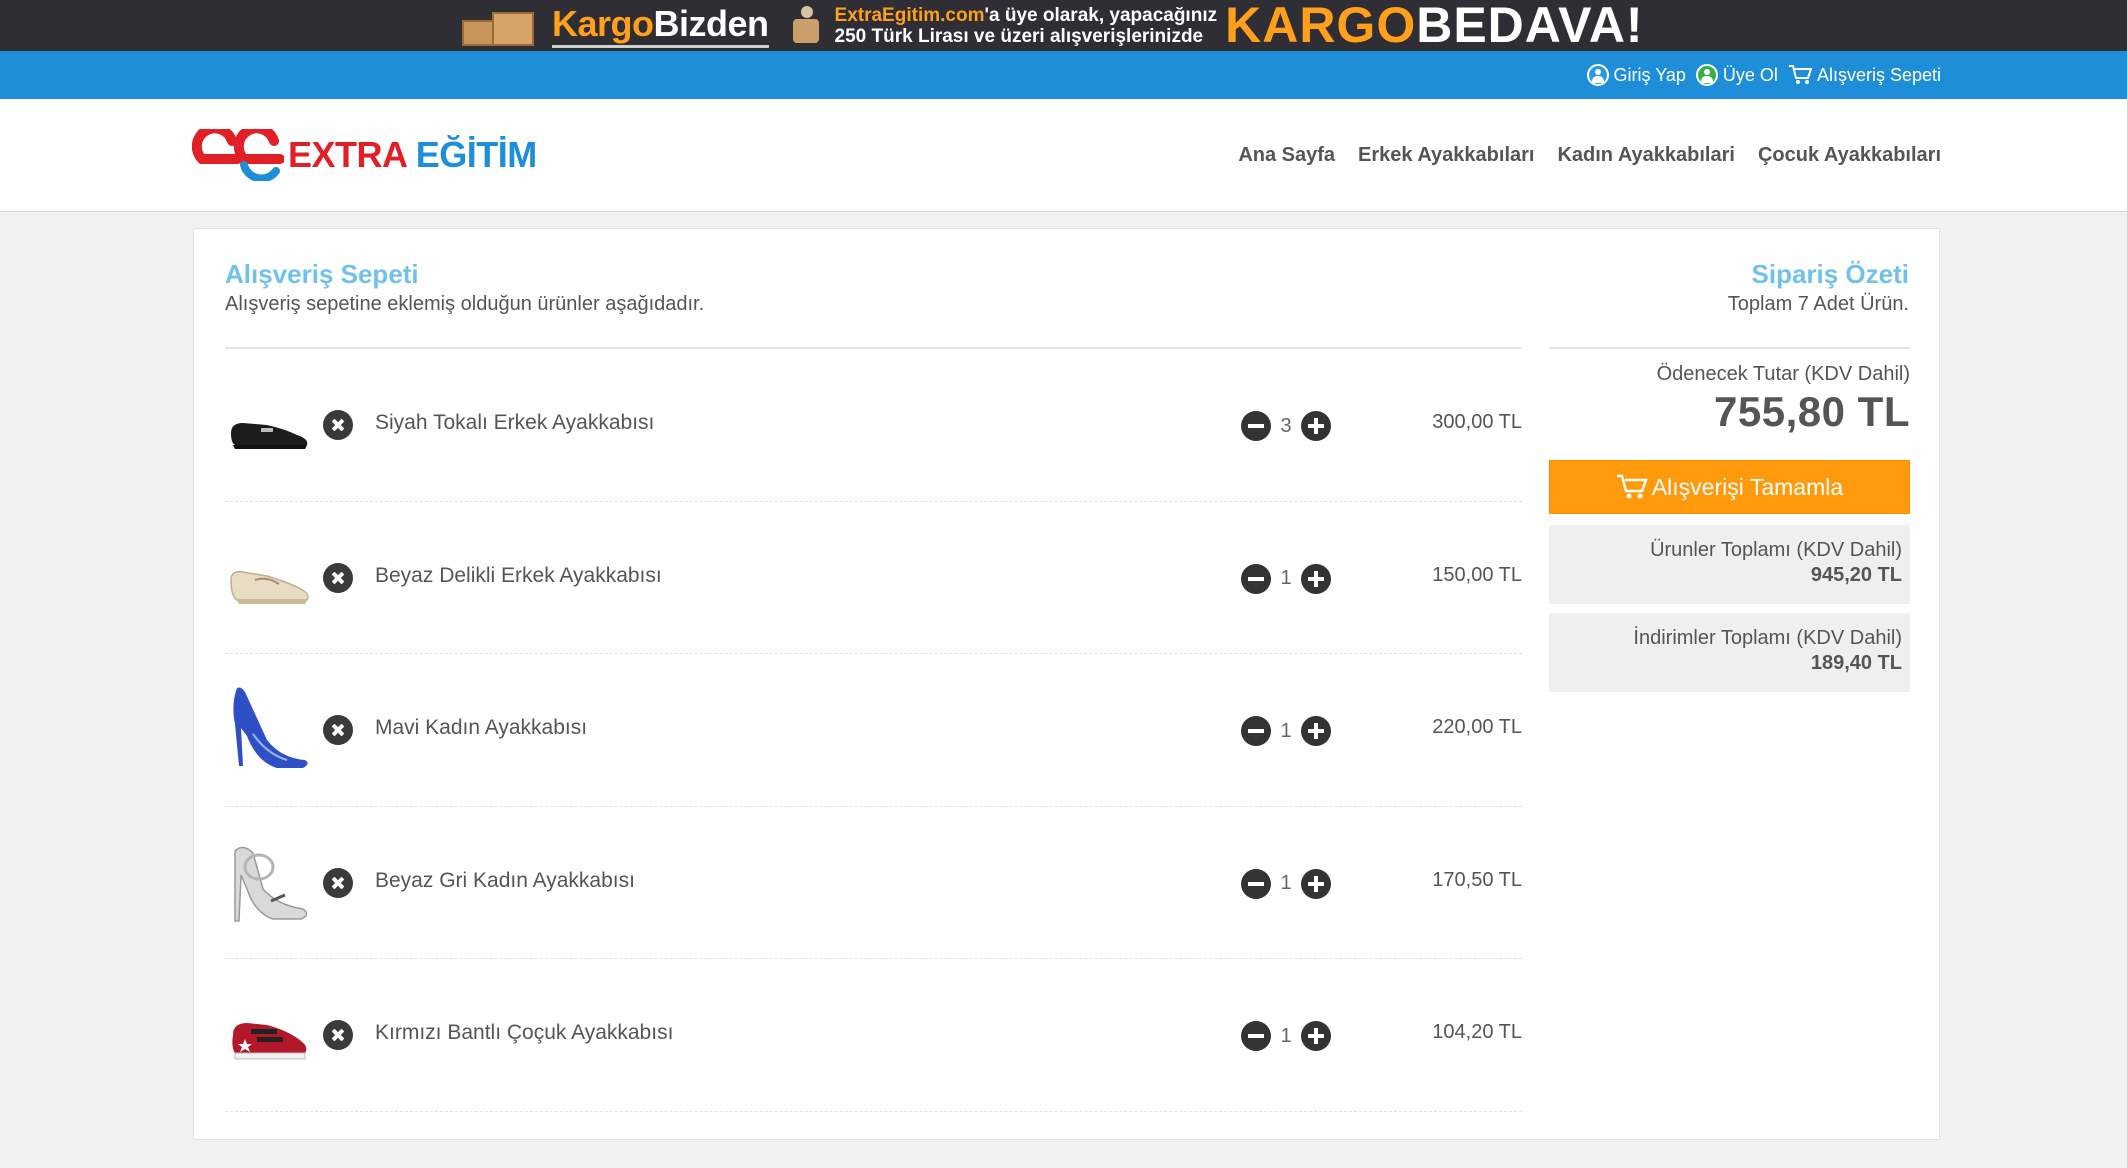 Image resolution: width=2127 pixels, height=1168 pixels. What do you see at coordinates (322, 274) in the screenshot?
I see `cart-title: Alışveriş Sepeti` at bounding box center [322, 274].